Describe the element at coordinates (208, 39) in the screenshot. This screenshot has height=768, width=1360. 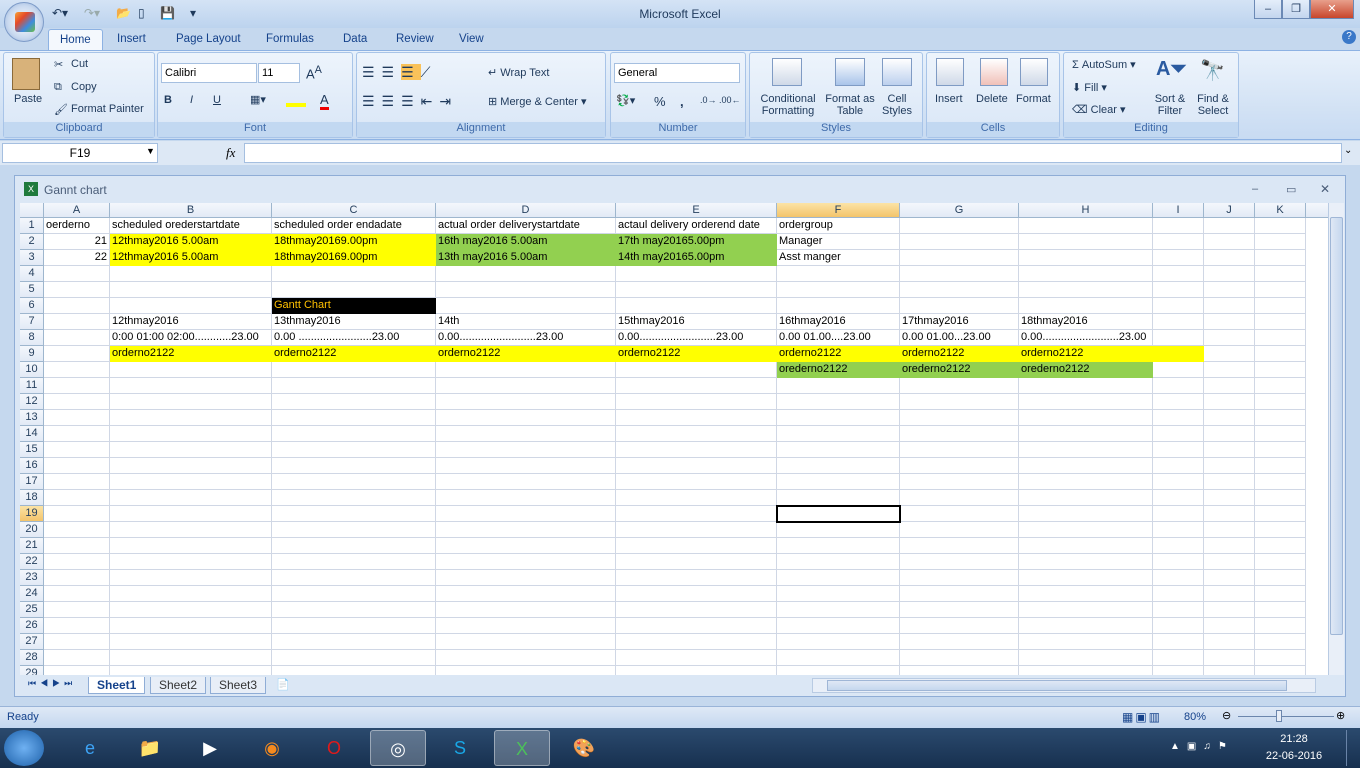
I see `tab-page-layout: Page Layout` at that location.